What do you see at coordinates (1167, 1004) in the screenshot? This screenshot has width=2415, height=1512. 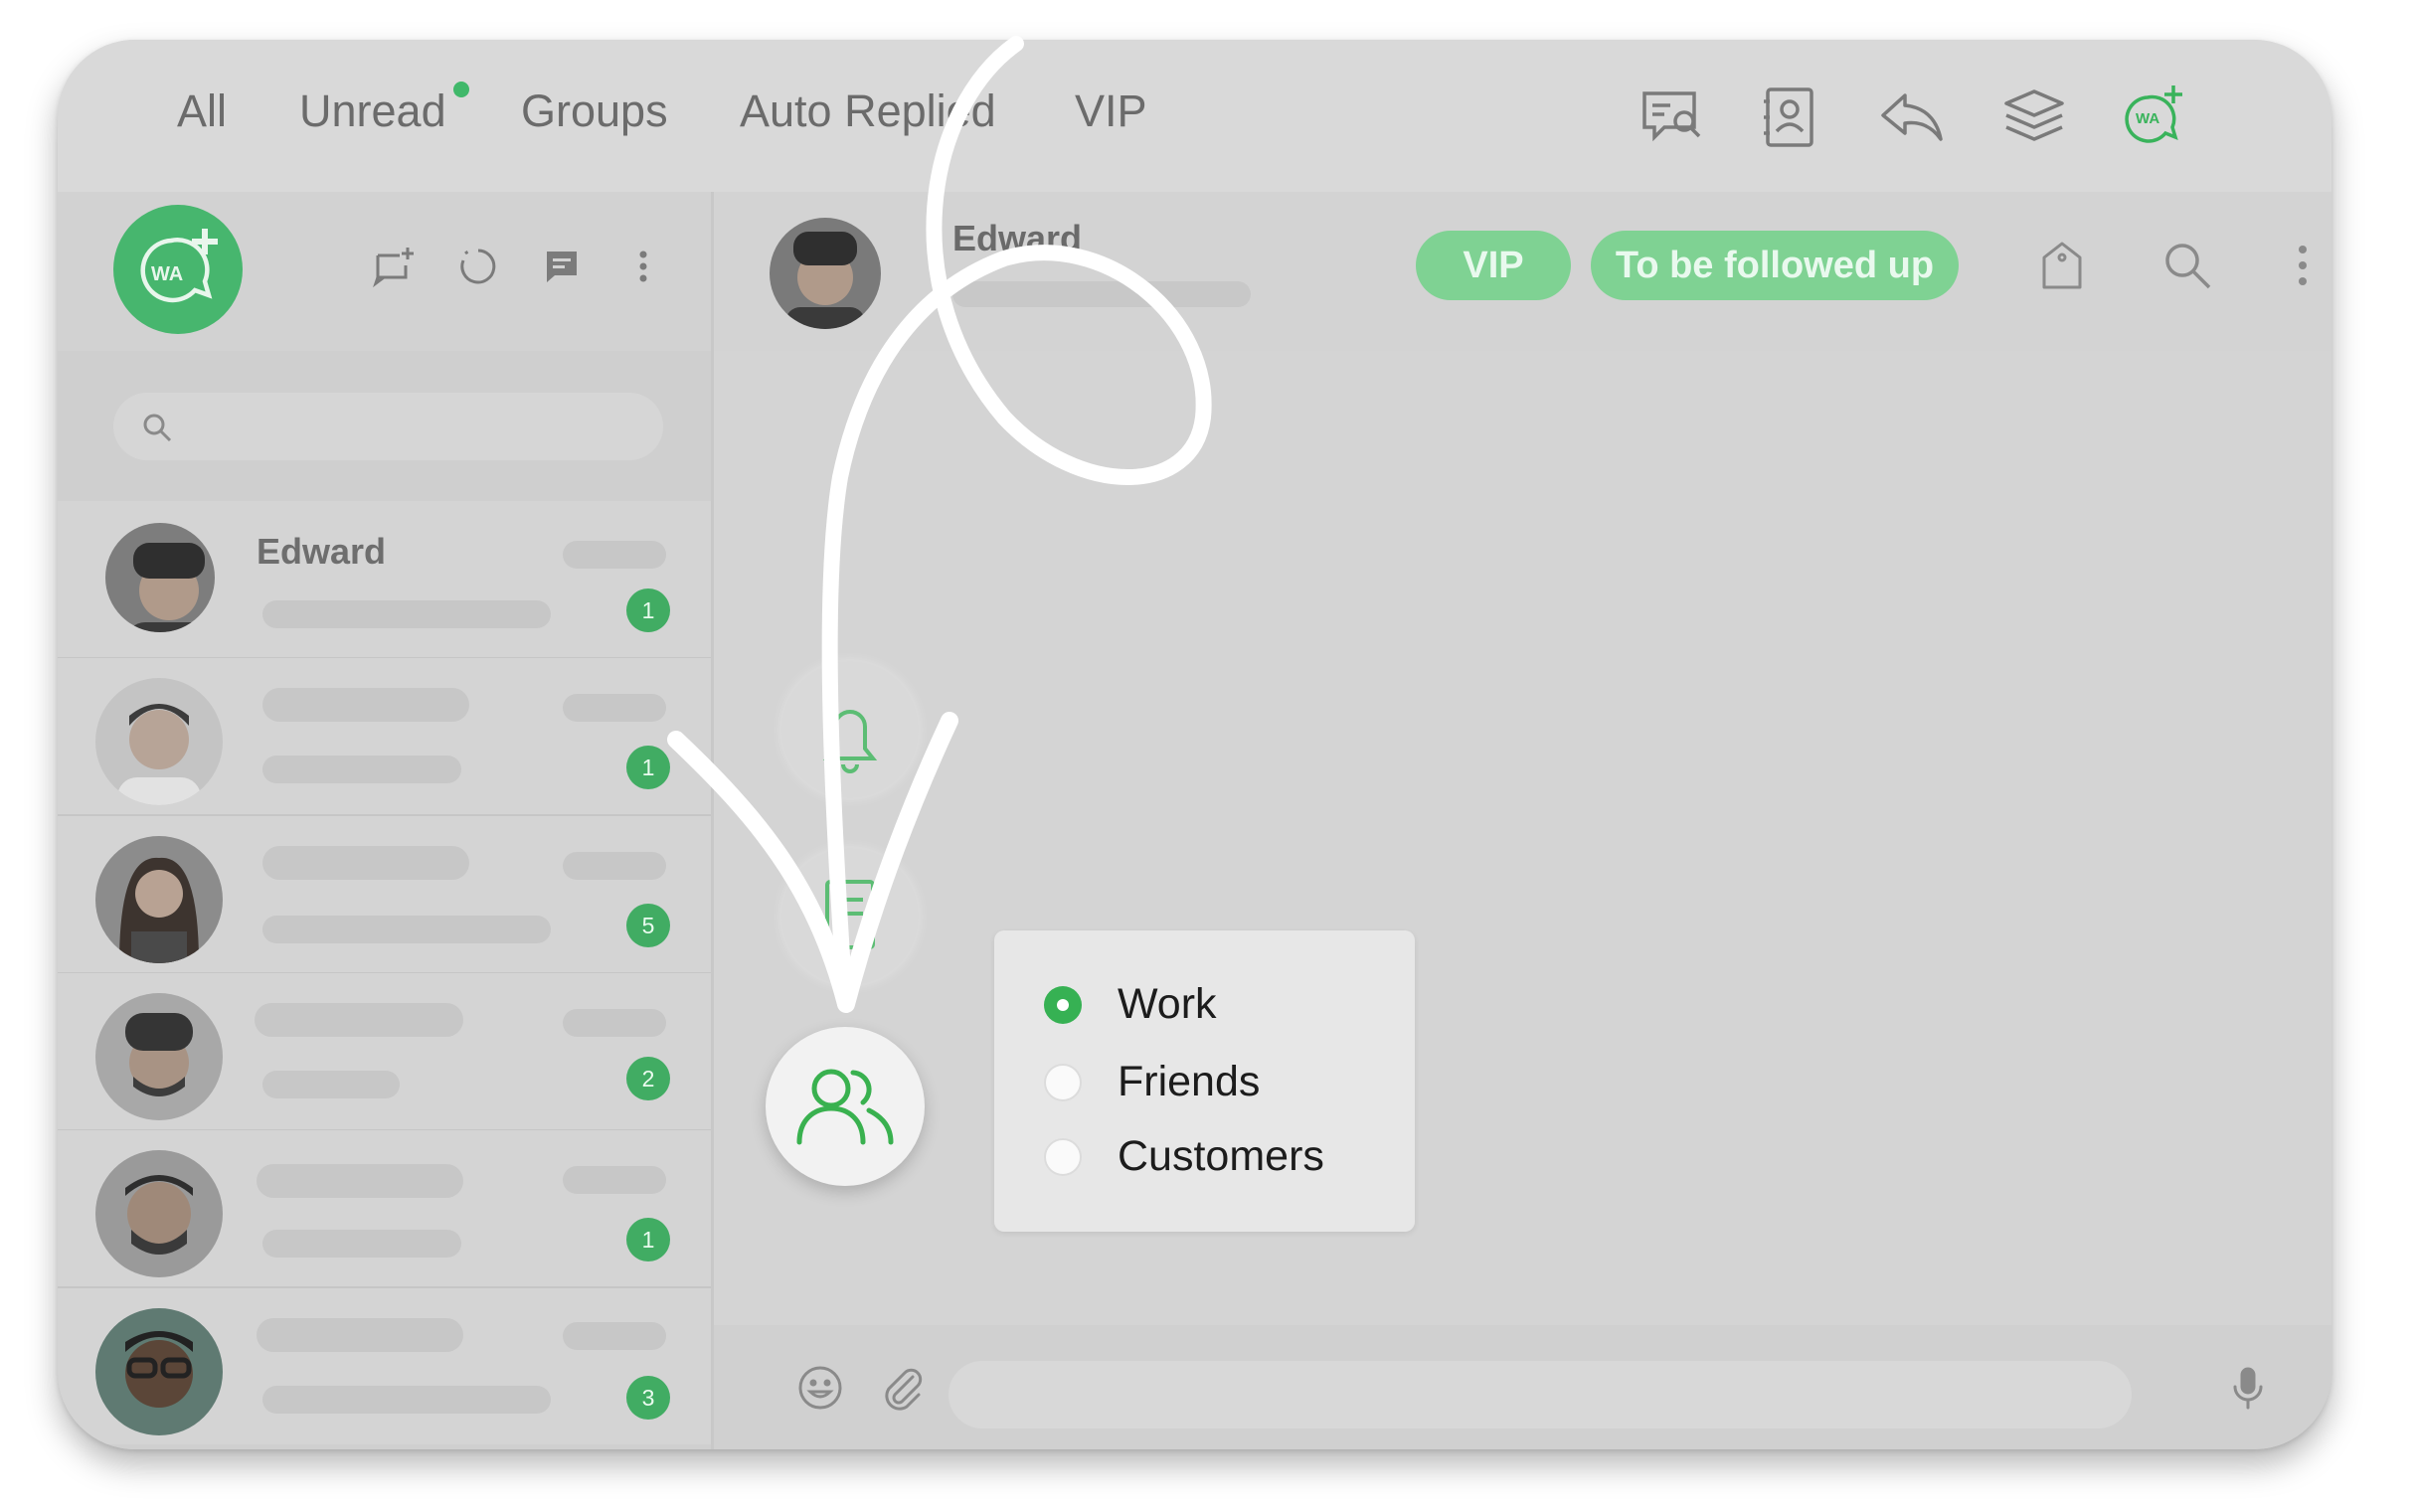 I see `option-label: Work` at bounding box center [1167, 1004].